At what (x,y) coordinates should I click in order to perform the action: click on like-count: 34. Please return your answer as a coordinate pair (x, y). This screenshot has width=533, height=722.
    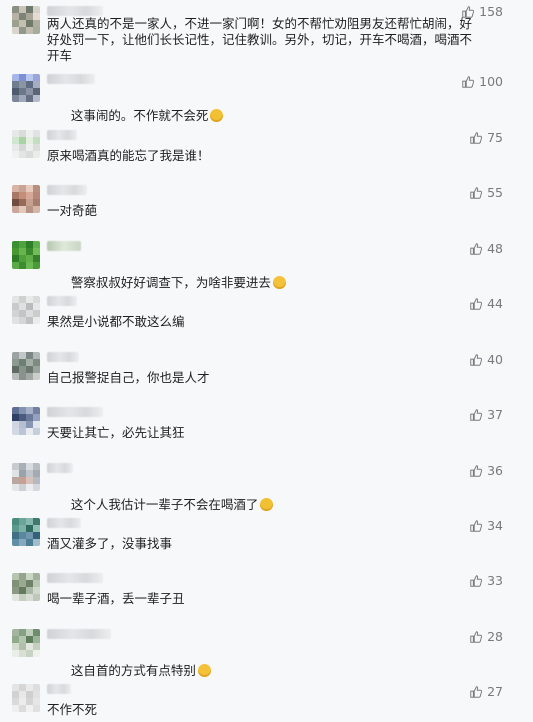
    Looking at the image, I should click on (495, 525).